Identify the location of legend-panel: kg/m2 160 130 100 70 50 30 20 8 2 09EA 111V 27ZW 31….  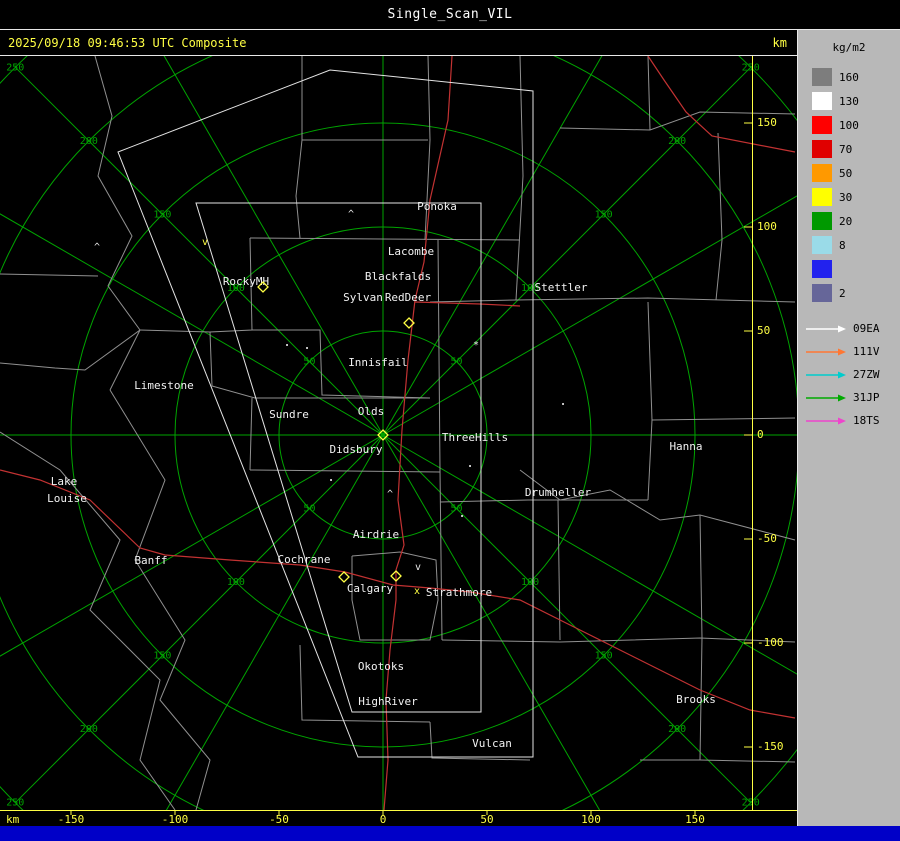
(848, 428).